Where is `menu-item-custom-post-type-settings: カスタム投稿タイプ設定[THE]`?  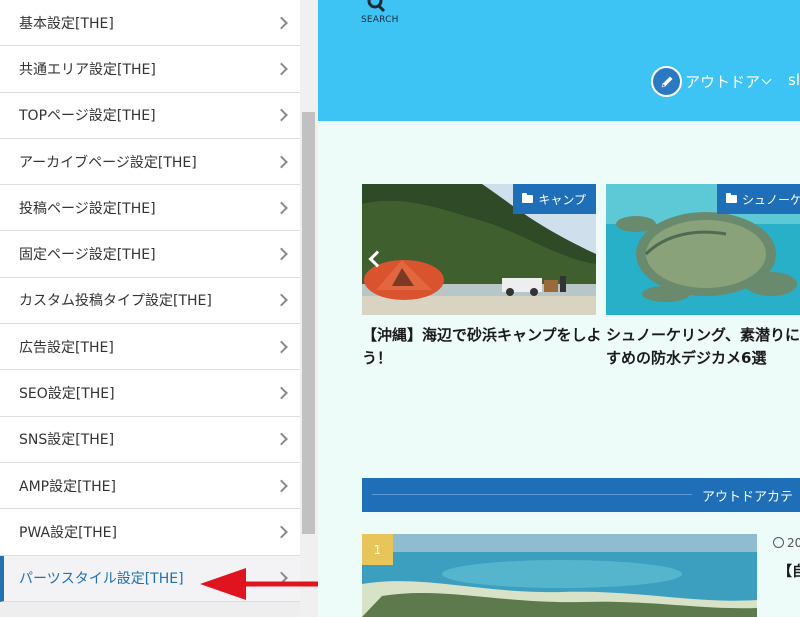
menu-item-custom-post-type-settings: カスタム投稿タイプ設定[THE] is located at coordinates (150, 301).